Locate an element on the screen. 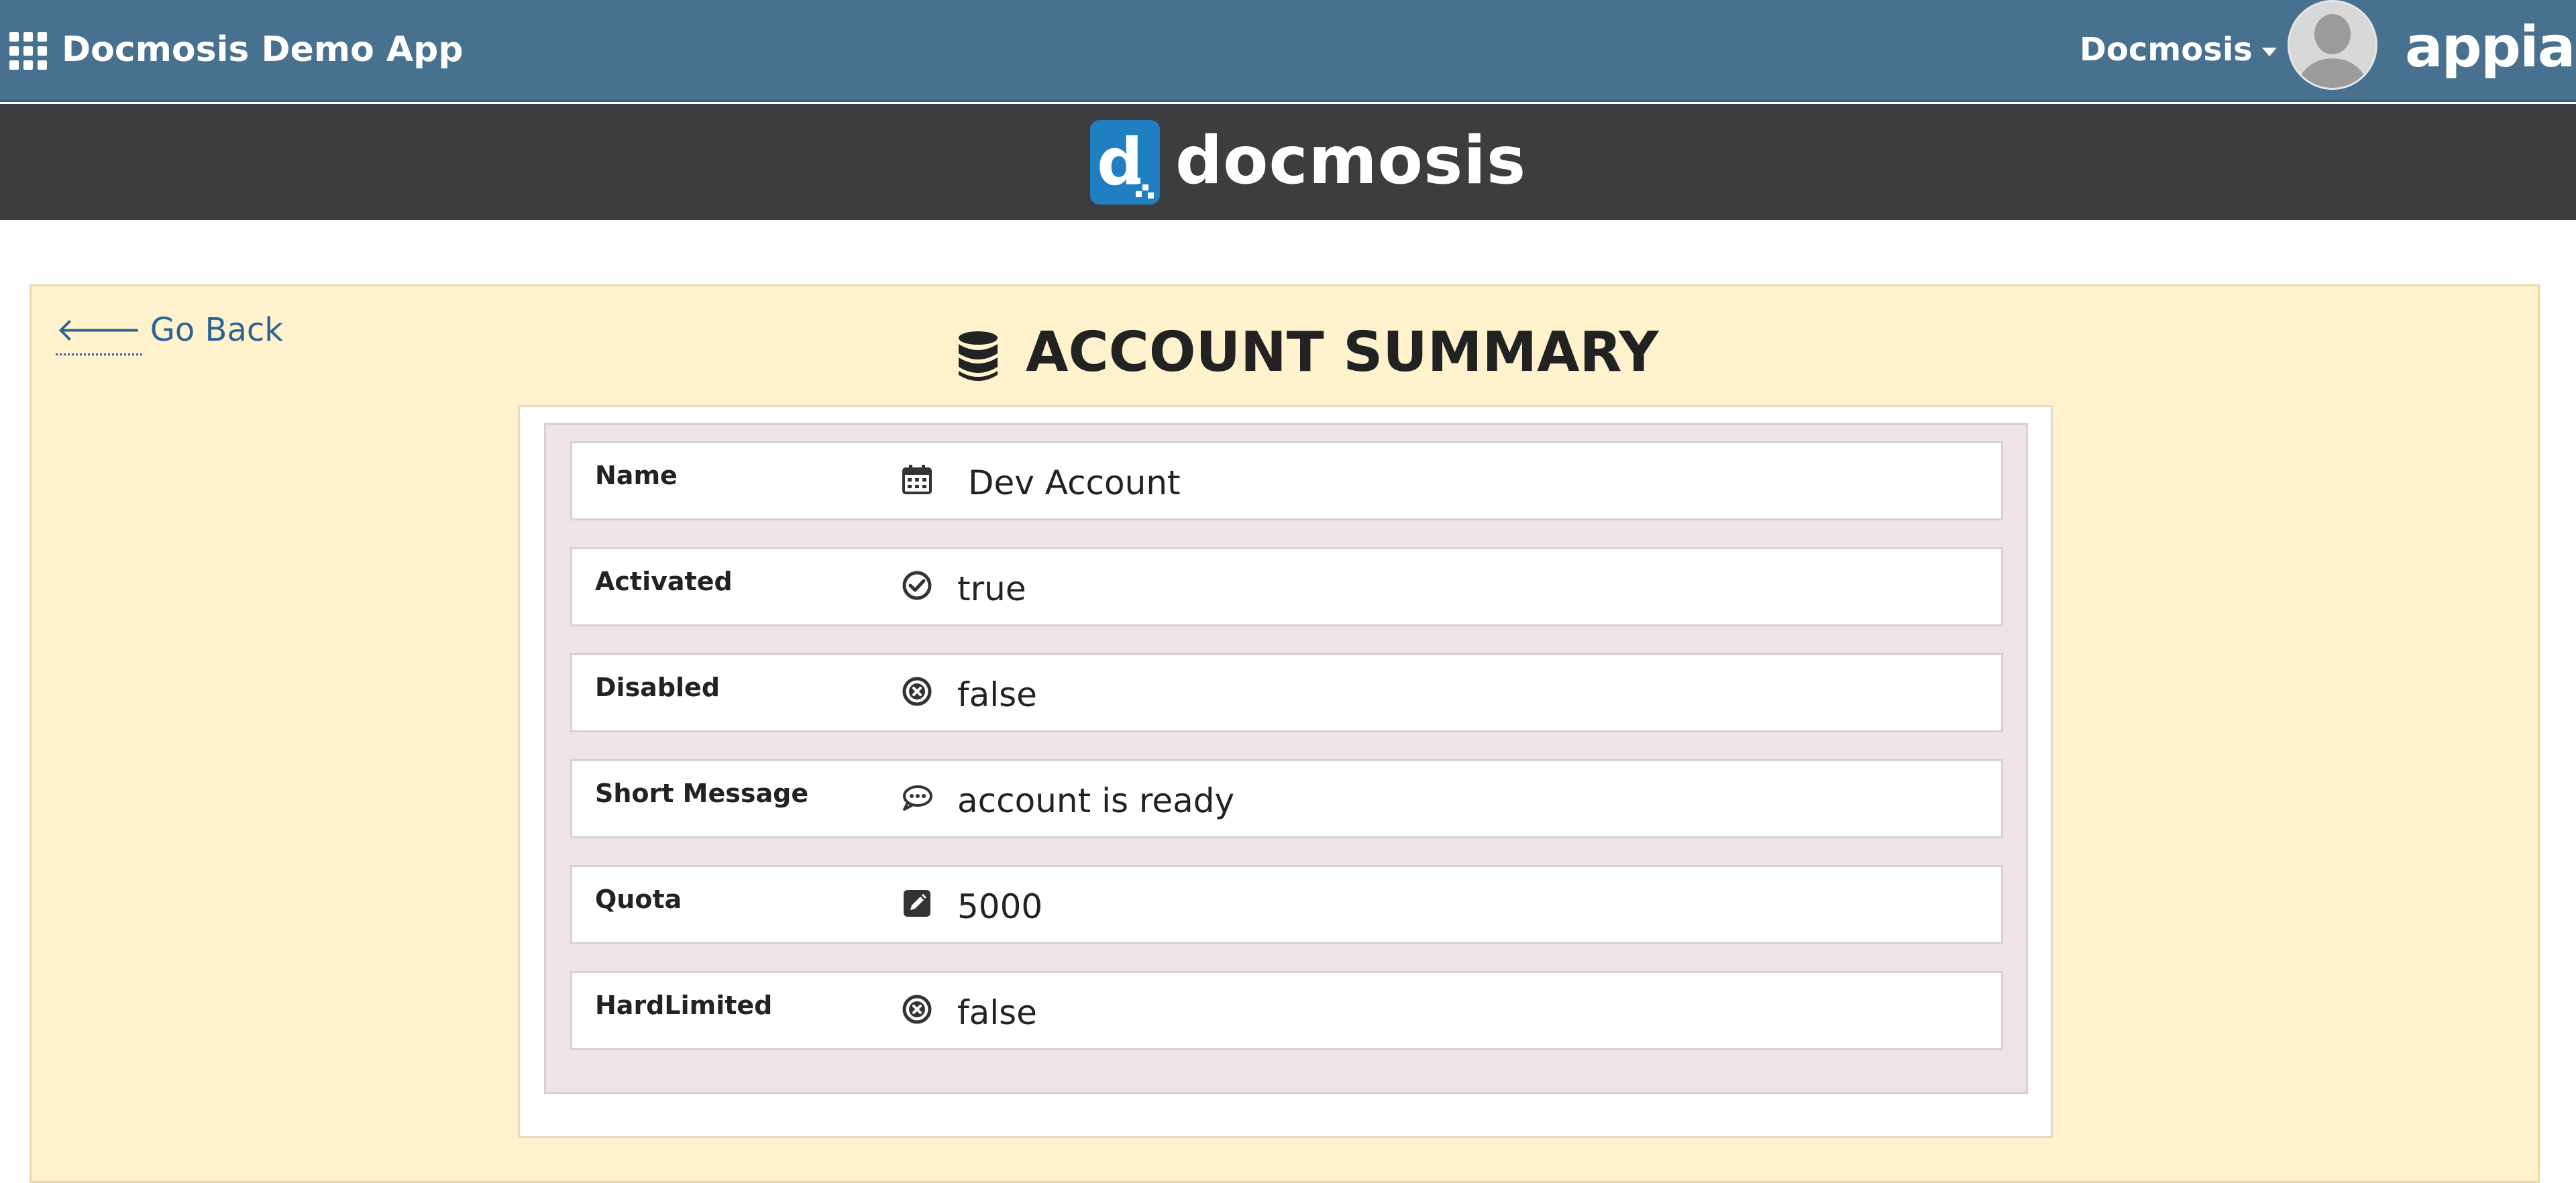  field-value: 5000 is located at coordinates (1000, 906).